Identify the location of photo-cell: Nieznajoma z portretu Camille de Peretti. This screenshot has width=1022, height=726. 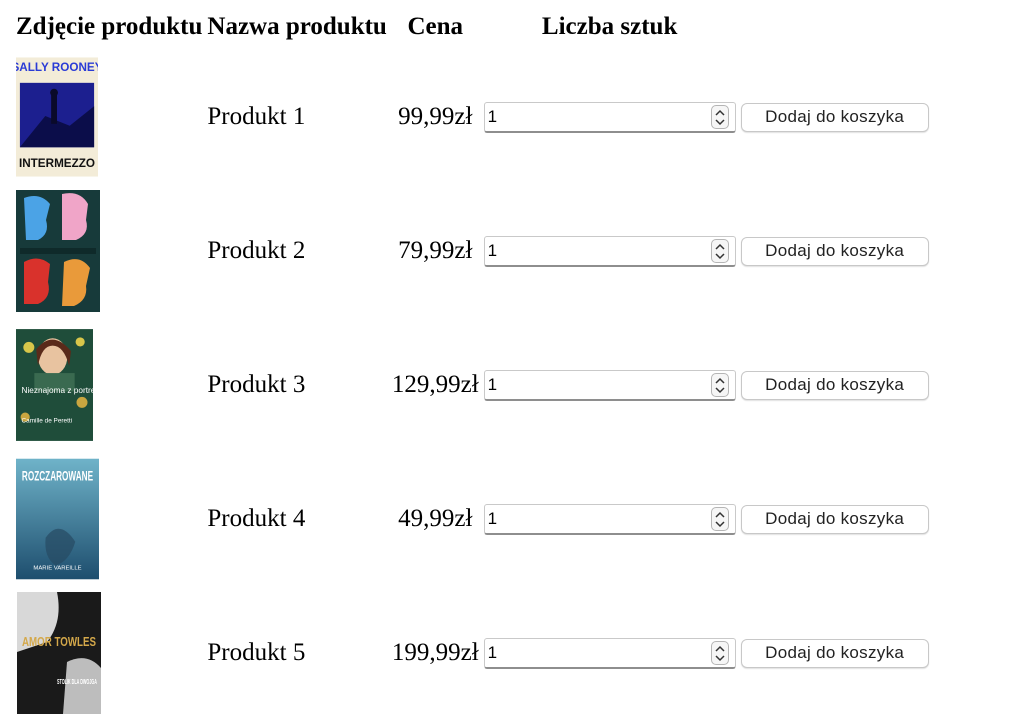
(109, 385).